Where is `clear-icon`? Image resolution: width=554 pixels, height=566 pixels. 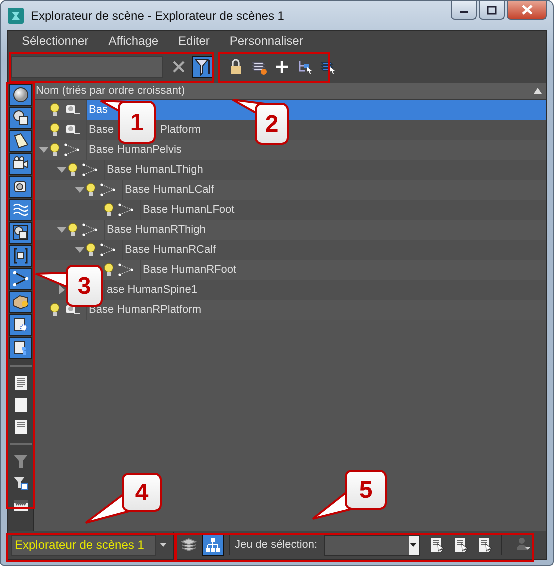
clear-icon is located at coordinates (179, 67).